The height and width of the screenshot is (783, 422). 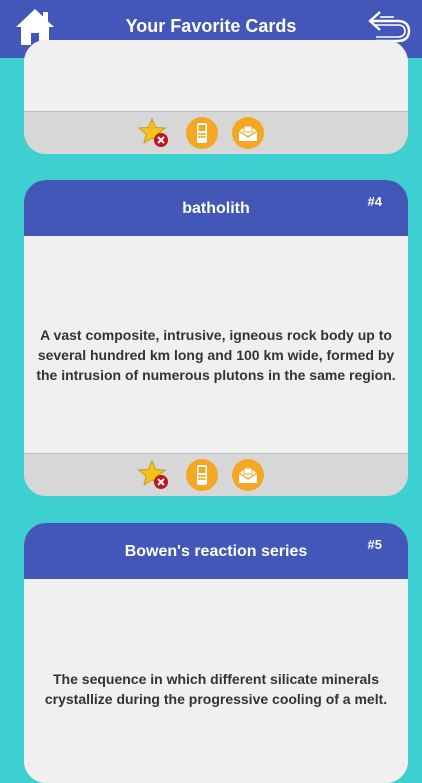 I want to click on card-header: Bowen's reaction series #5, so click(x=216, y=551).